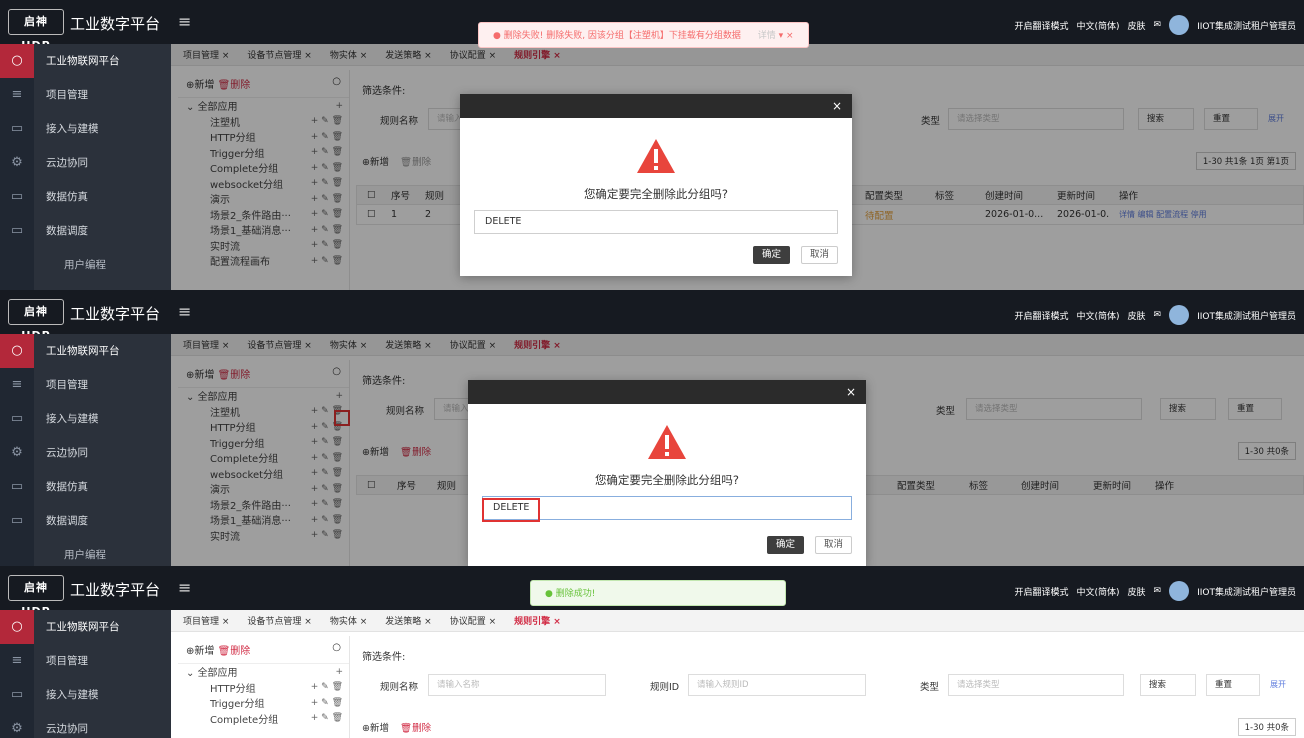 The image size is (1304, 738). Describe the element at coordinates (263, 703) in the screenshot. I see `tree-node: Trigger分组 + ✎ 🗑` at that location.